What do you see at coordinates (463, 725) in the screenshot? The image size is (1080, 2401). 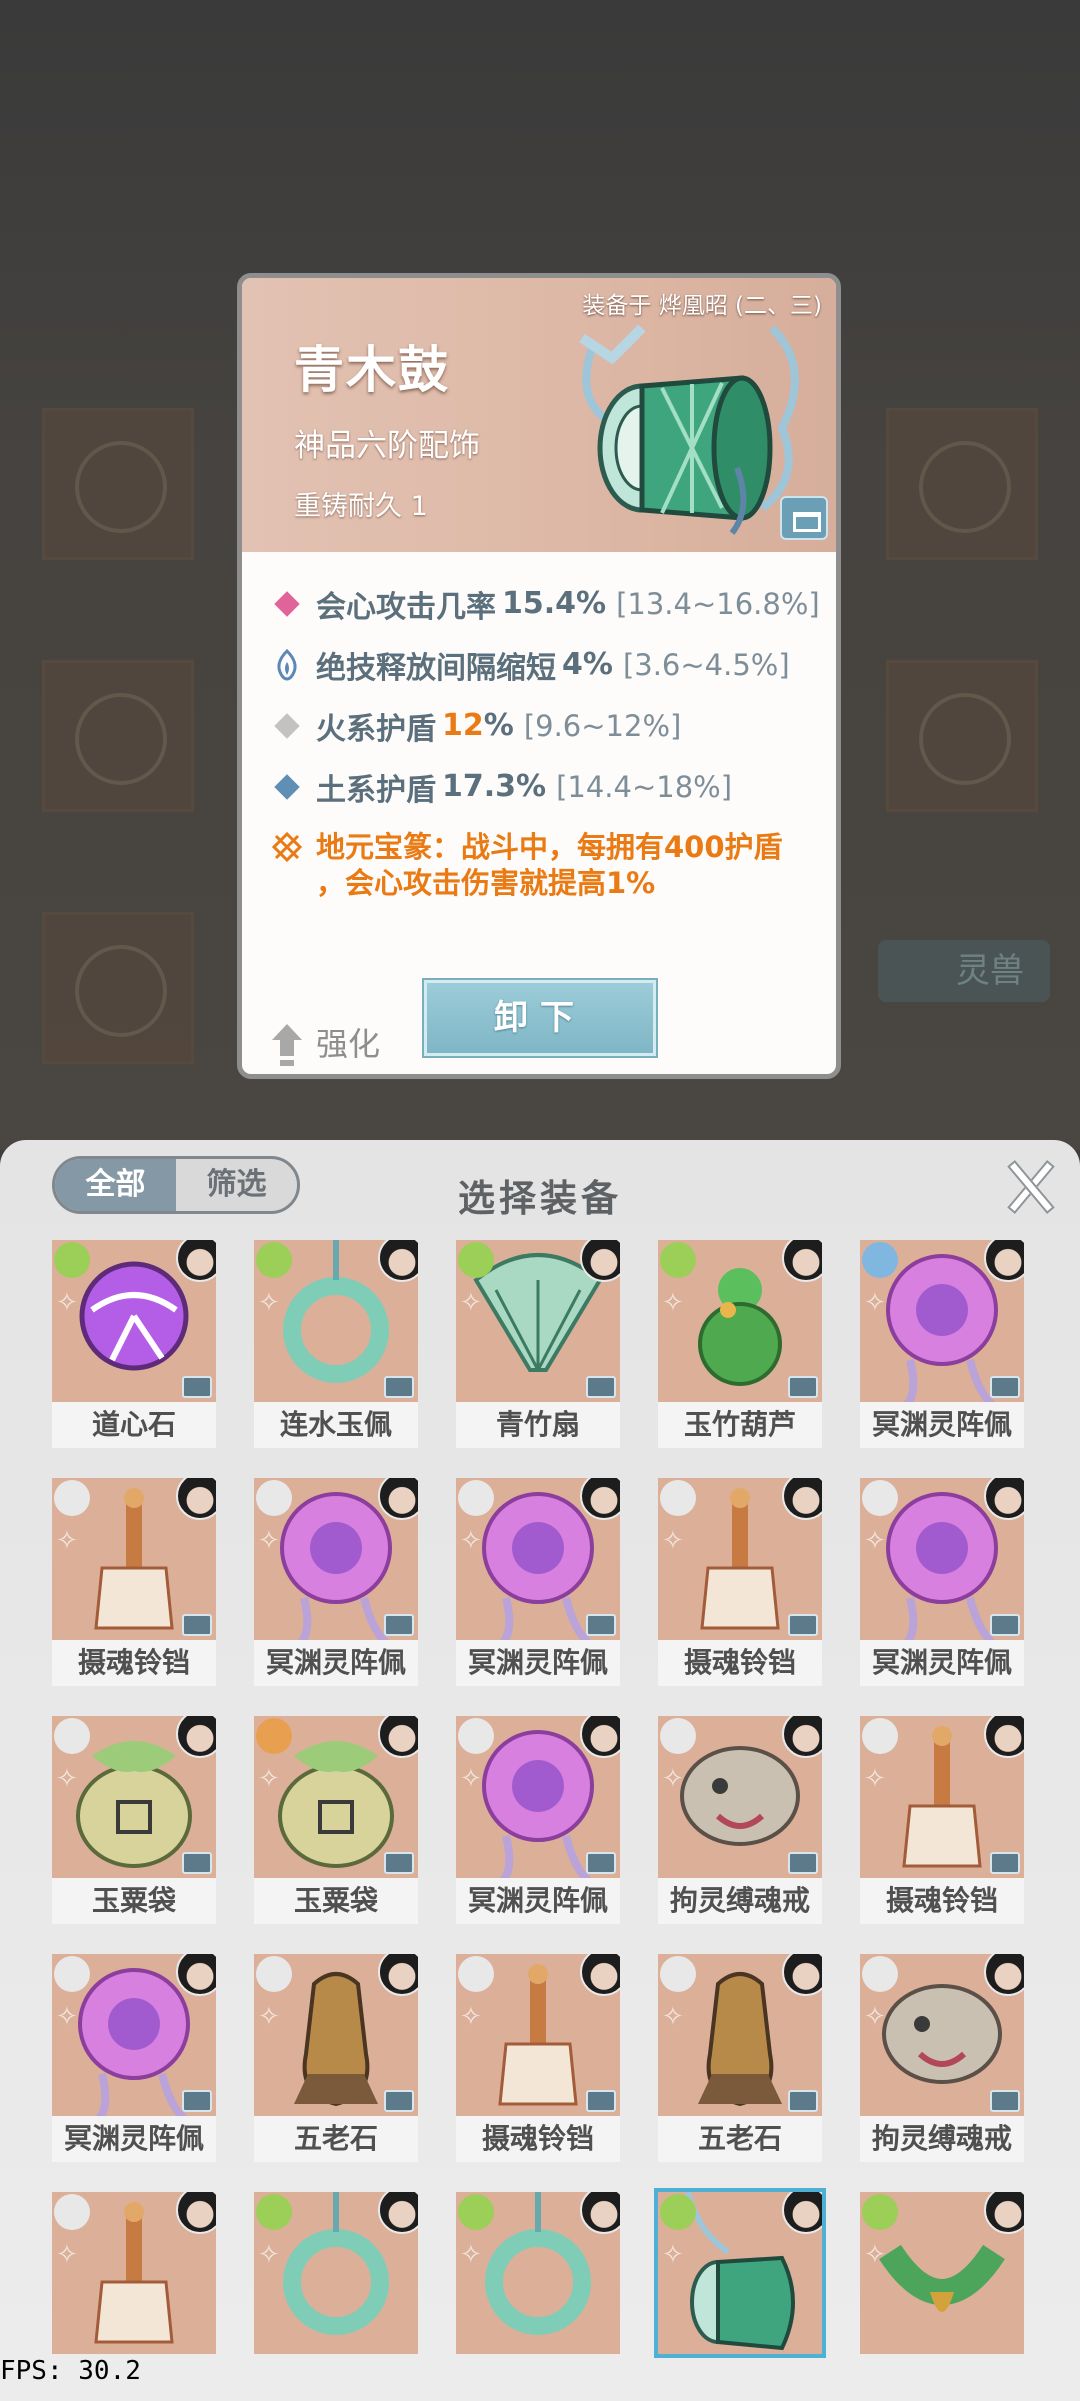 I see `stat-value-highlight: 12` at bounding box center [463, 725].